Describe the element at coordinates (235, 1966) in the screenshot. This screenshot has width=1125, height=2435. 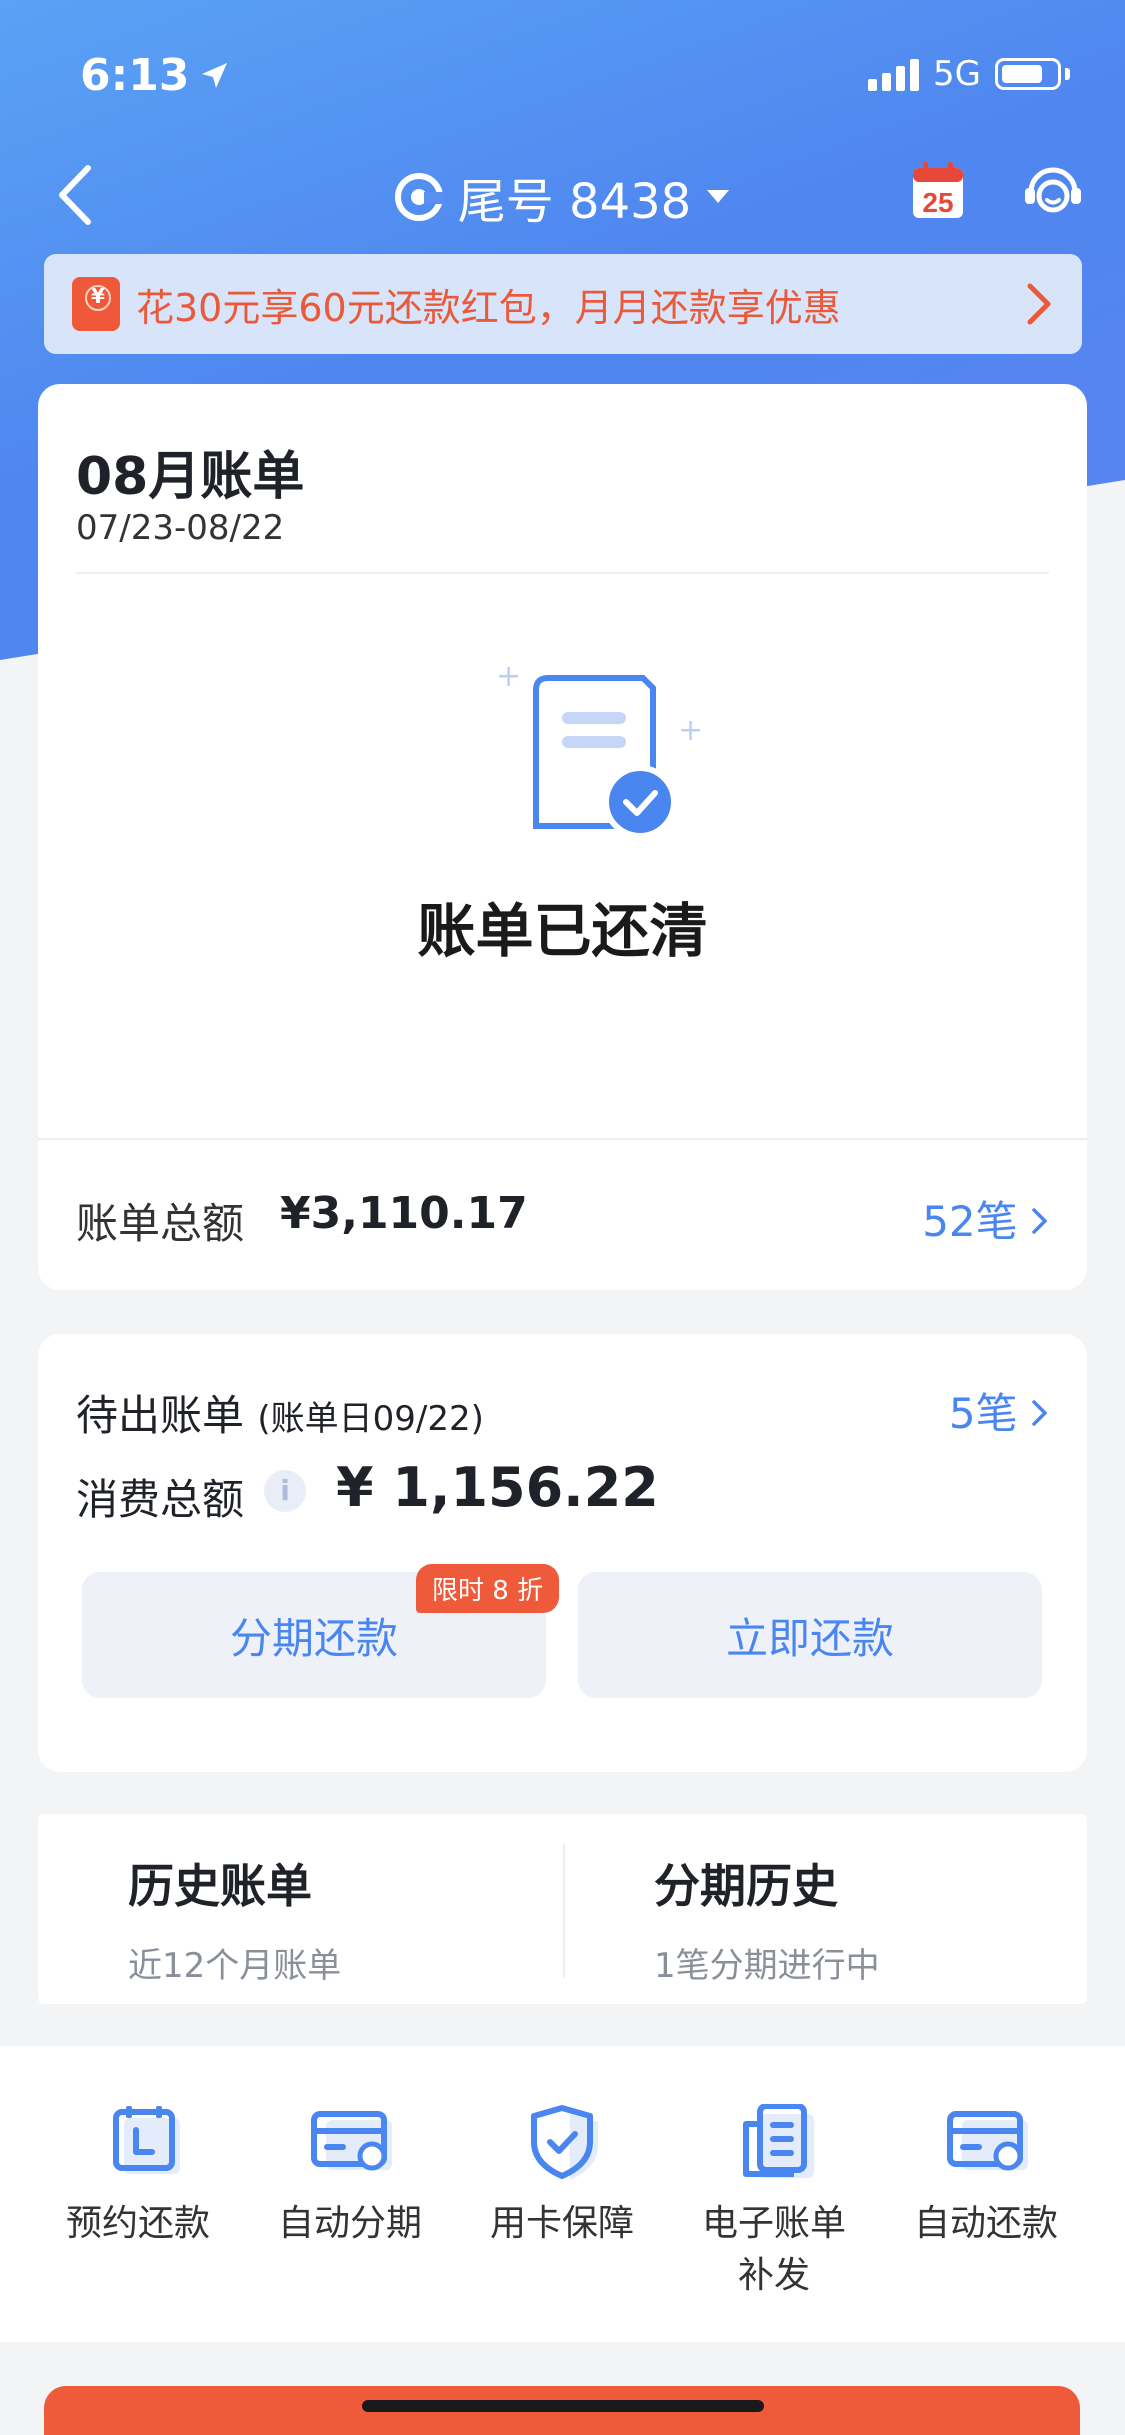
I see `history-bills-sub: 近12个月账单` at that location.